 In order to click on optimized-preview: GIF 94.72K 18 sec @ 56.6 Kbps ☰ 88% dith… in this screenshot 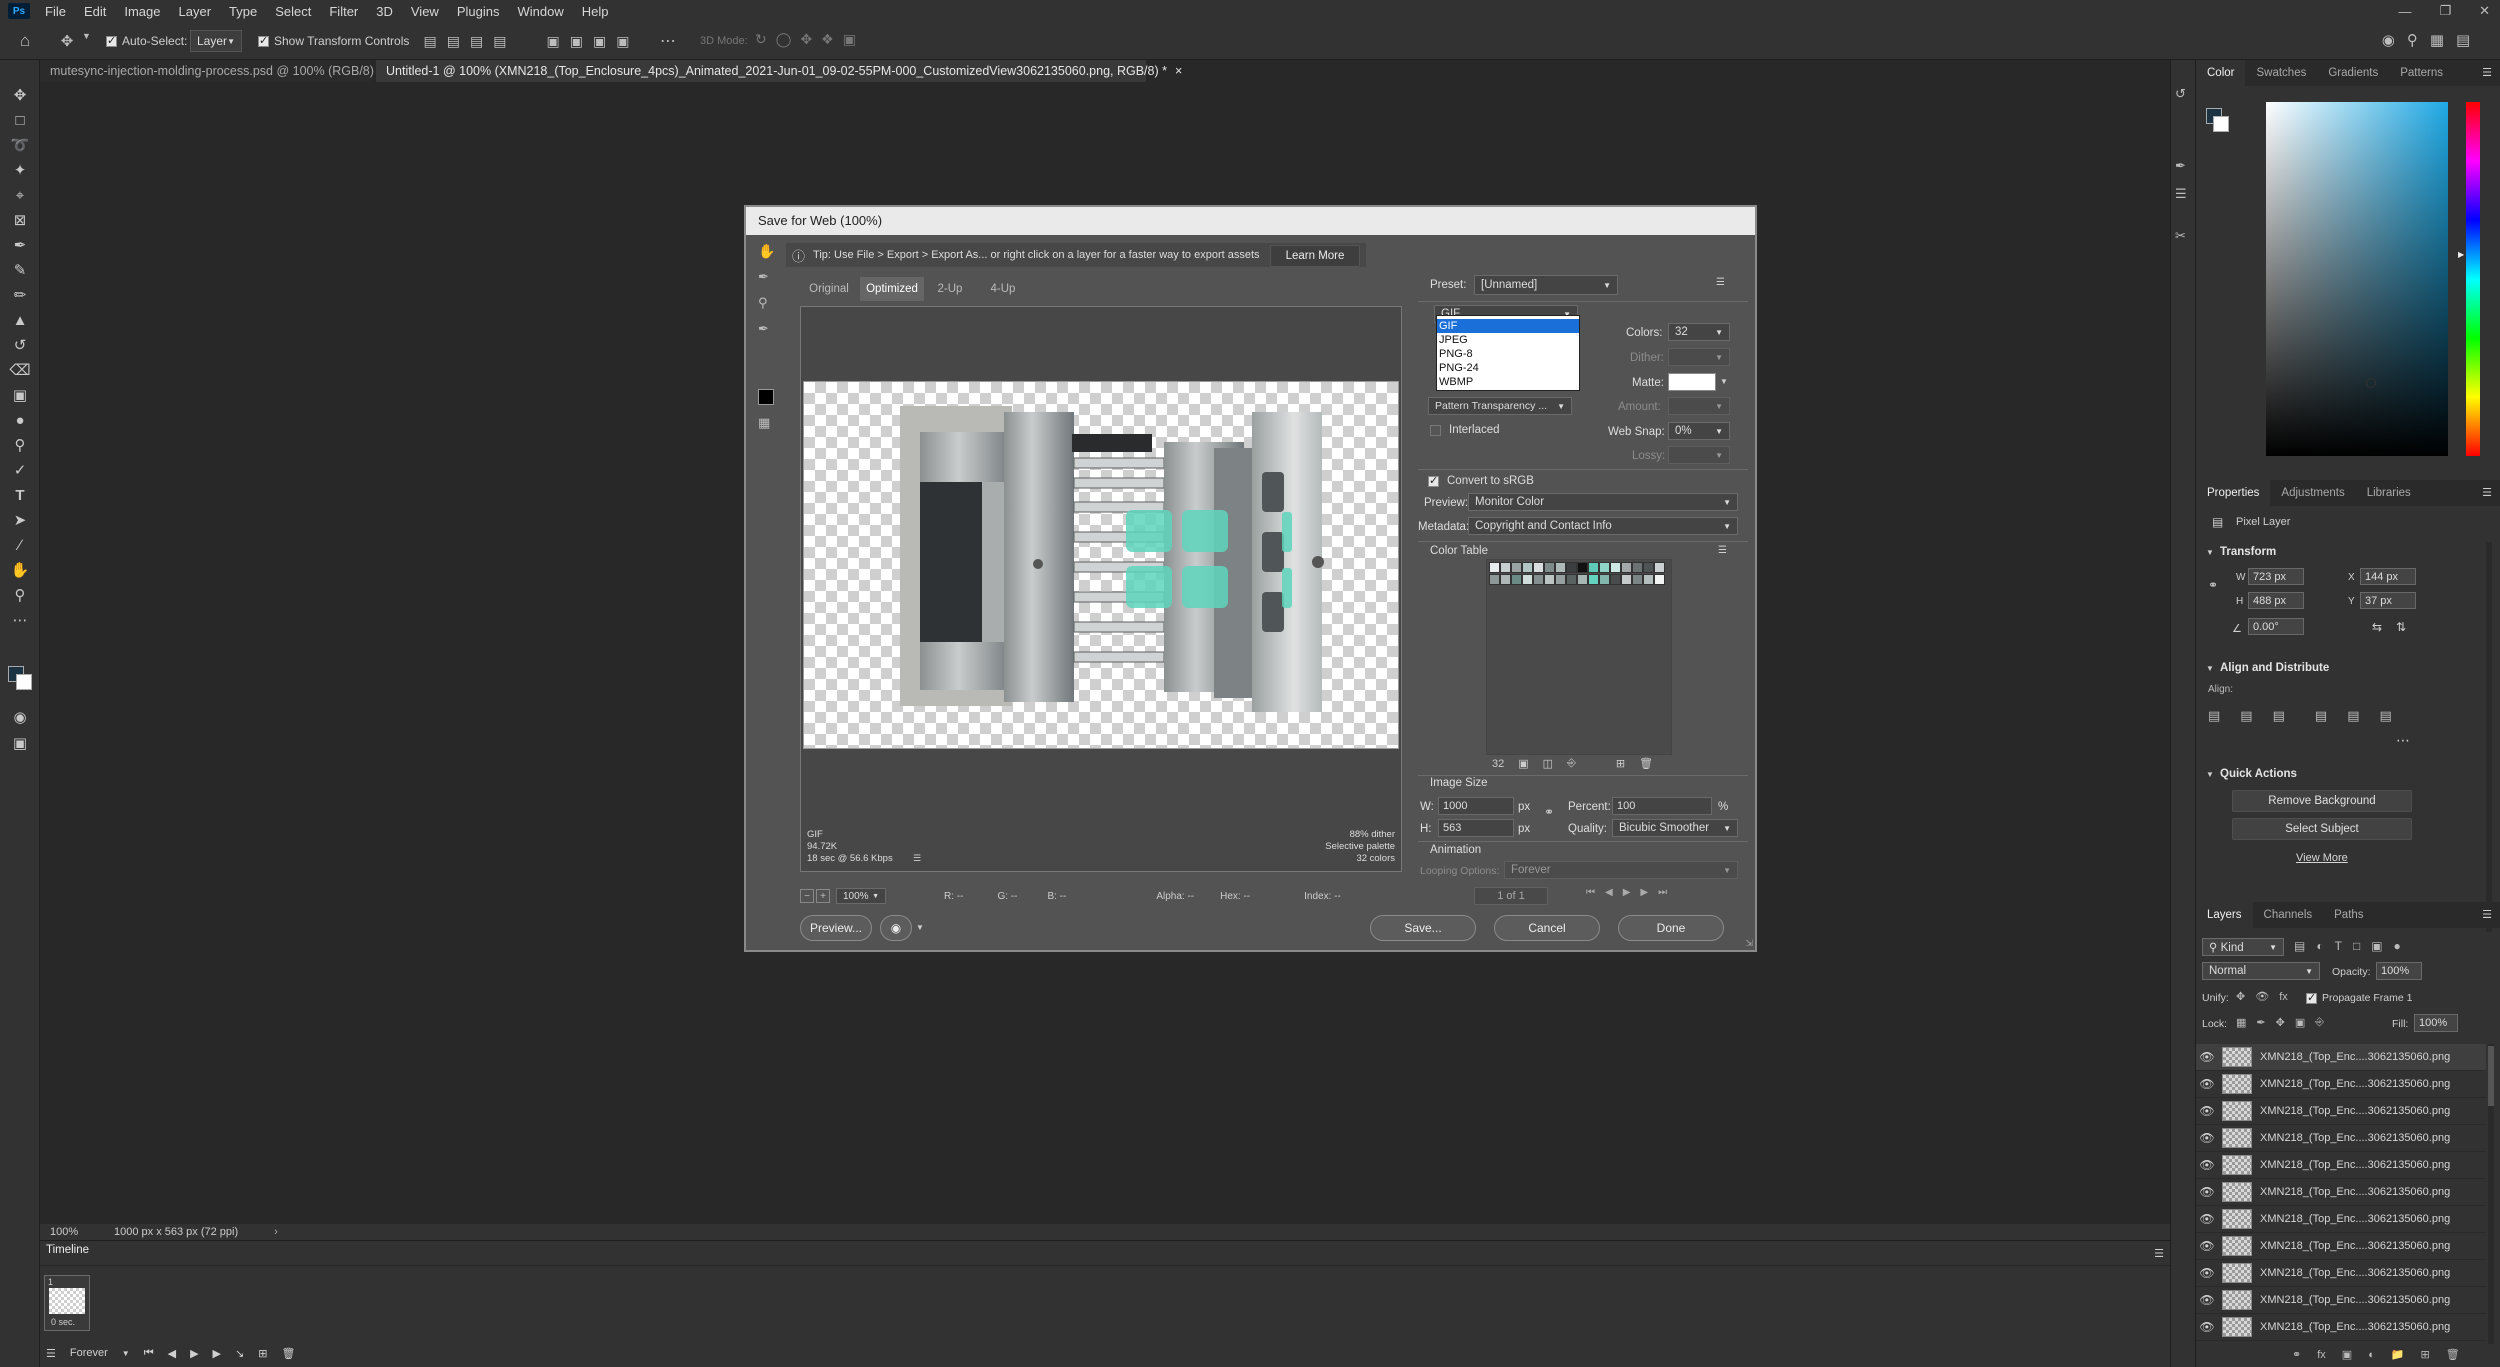, I will do `click(1101, 589)`.